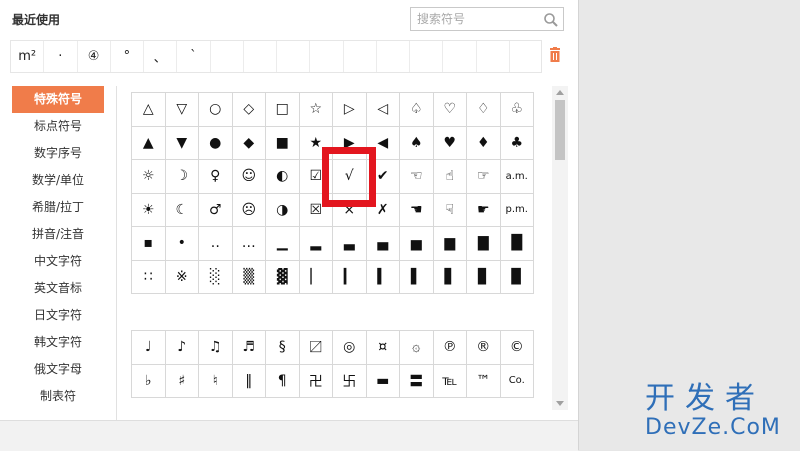  I want to click on symbol-cell: ▃, so click(350, 244).